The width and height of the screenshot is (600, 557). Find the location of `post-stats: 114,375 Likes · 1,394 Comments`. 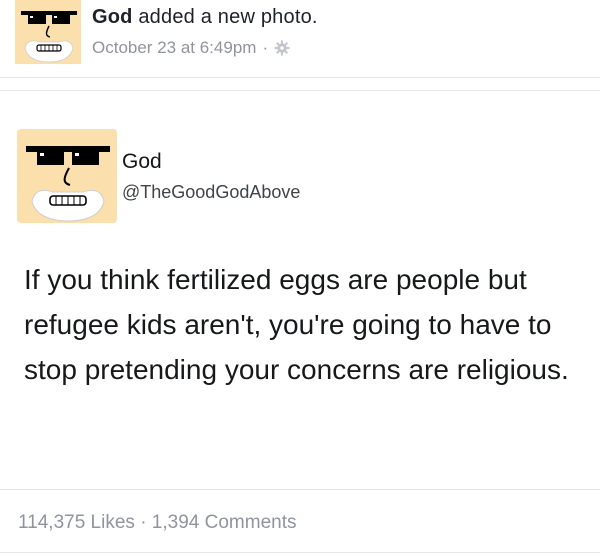

post-stats: 114,375 Likes · 1,394 Comments is located at coordinates (157, 523).